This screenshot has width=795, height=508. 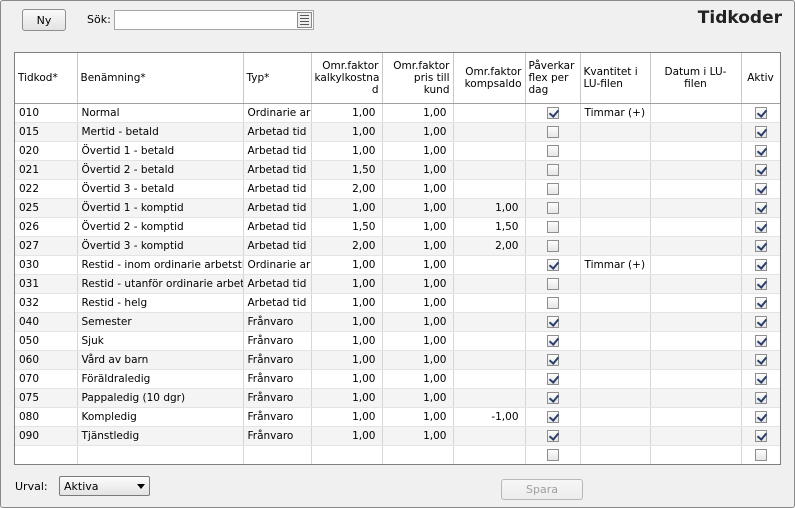 I want to click on col-tidkod-cell: 050, so click(x=46, y=341).